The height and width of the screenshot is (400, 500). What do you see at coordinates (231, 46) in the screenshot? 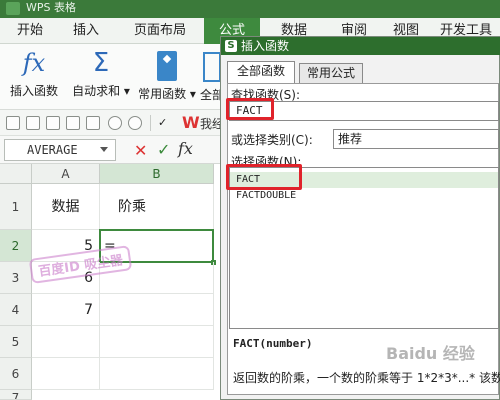
I see `wps-s-logo-icon: S` at bounding box center [231, 46].